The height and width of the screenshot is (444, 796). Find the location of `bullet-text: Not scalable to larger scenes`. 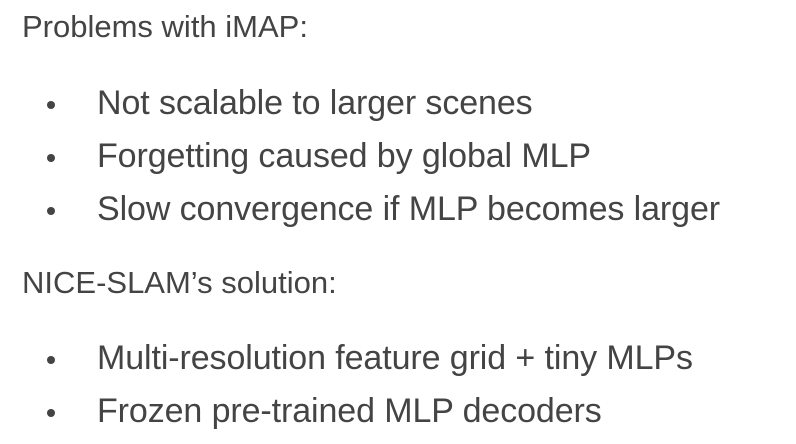

bullet-text: Not scalable to larger scenes is located at coordinates (315, 103).